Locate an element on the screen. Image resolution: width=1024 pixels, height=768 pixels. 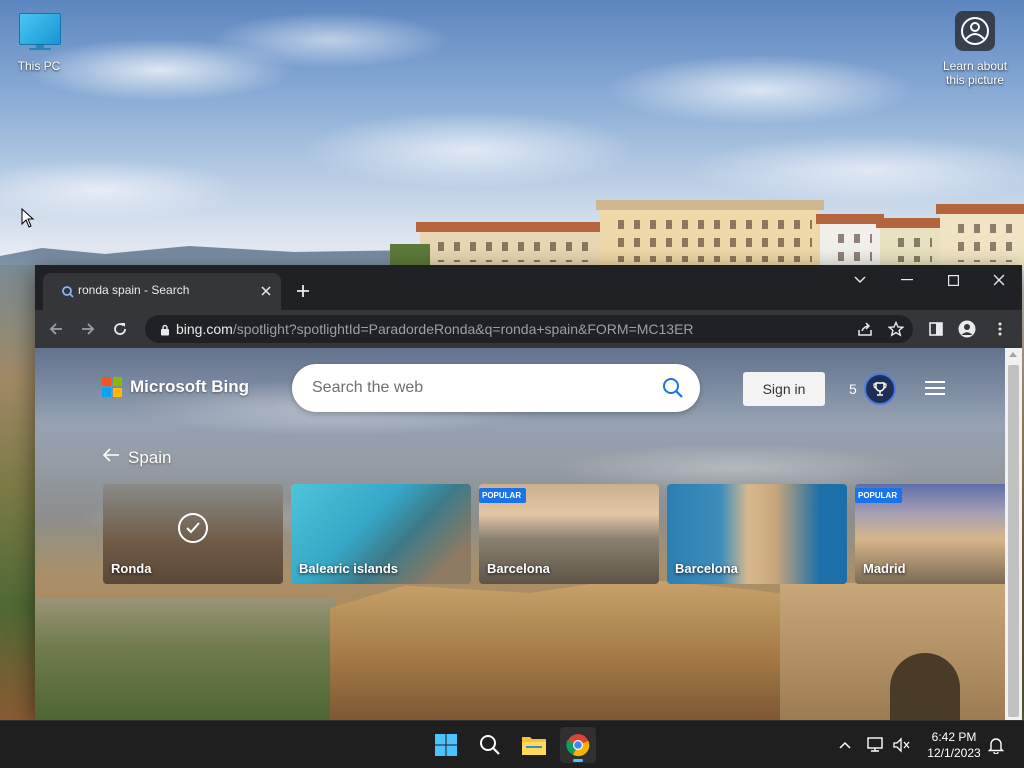
active-app-indicator is located at coordinates (578, 760).